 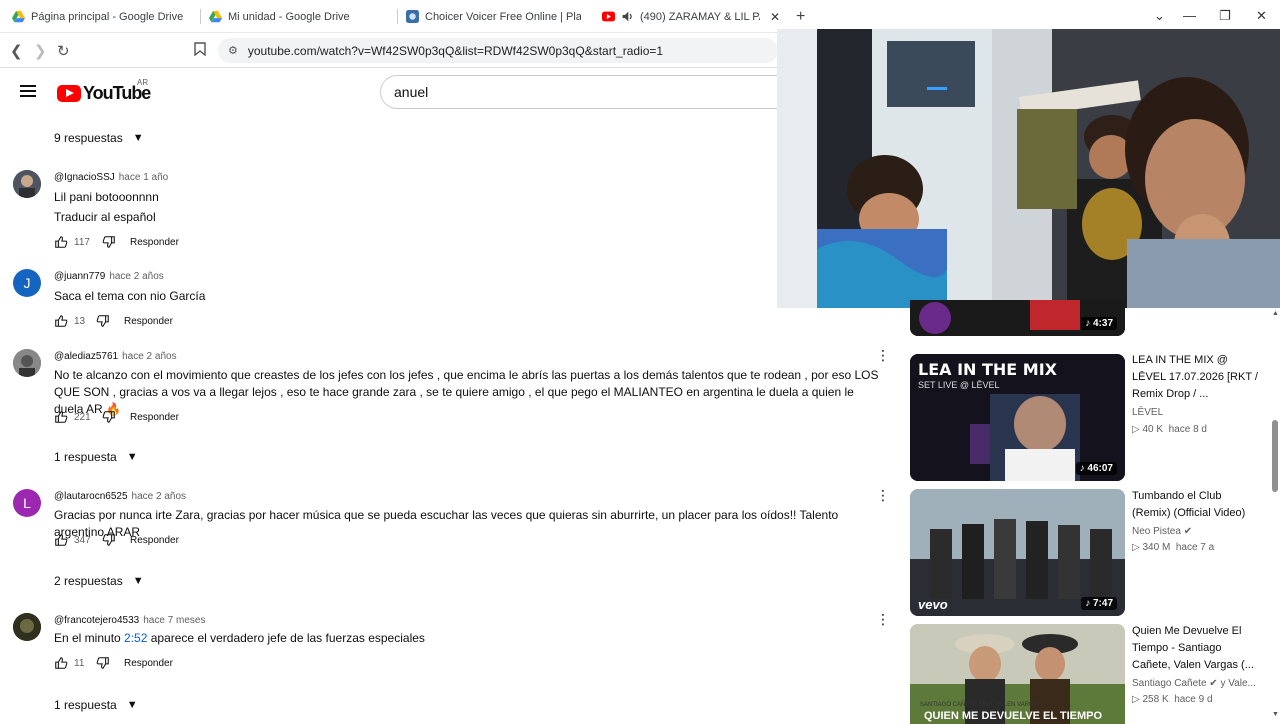 What do you see at coordinates (63, 51) in the screenshot?
I see `reload-icon: ↻` at bounding box center [63, 51].